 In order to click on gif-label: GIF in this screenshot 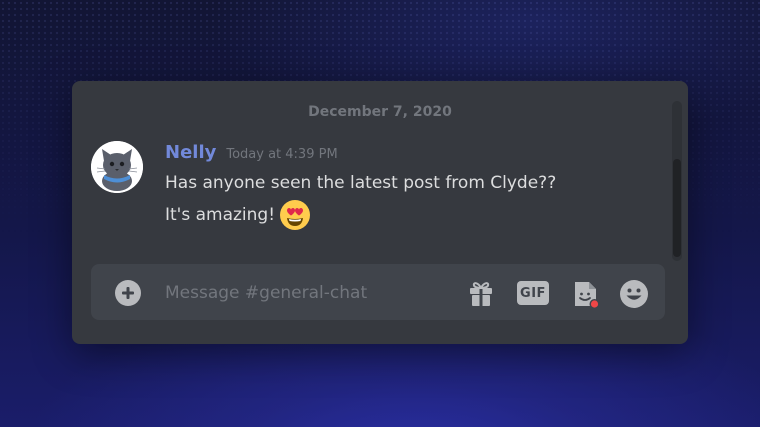, I will do `click(533, 293)`.